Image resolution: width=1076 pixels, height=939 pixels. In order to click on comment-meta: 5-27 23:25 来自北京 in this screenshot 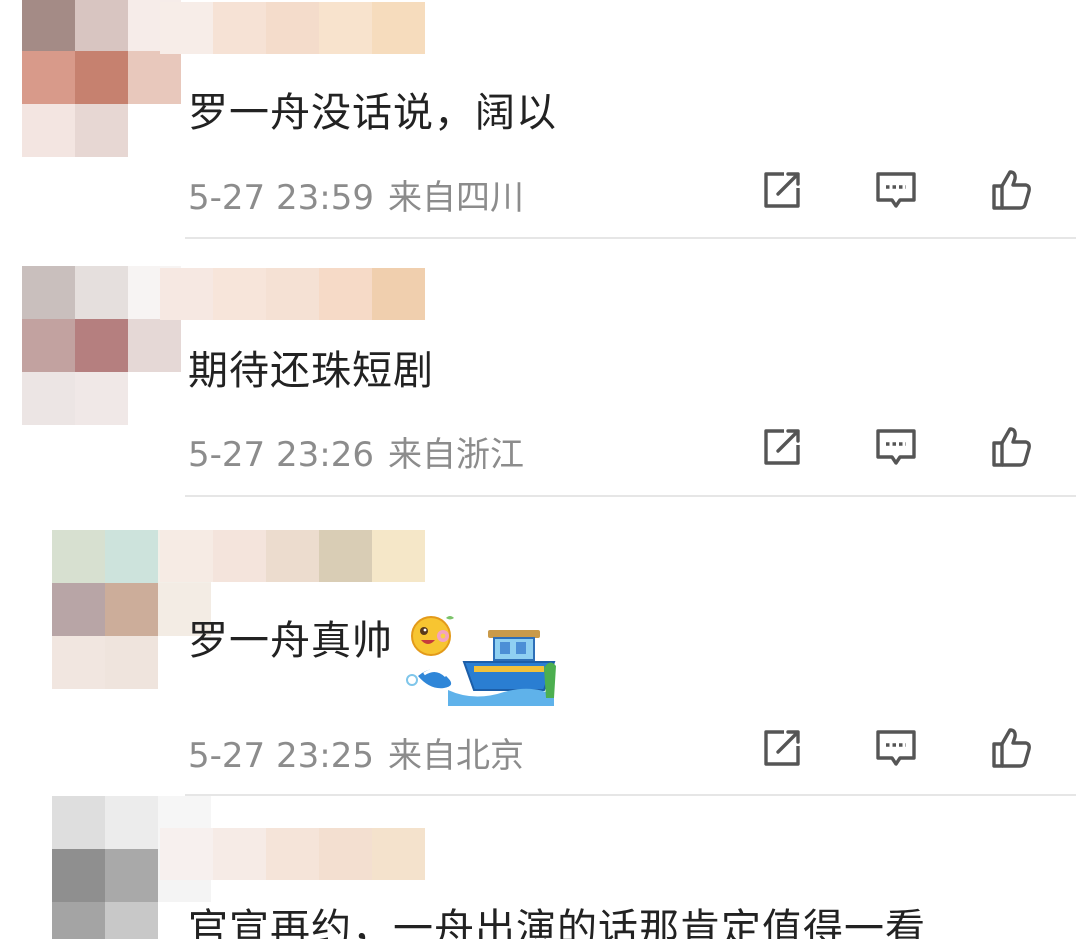, I will do `click(356, 752)`.